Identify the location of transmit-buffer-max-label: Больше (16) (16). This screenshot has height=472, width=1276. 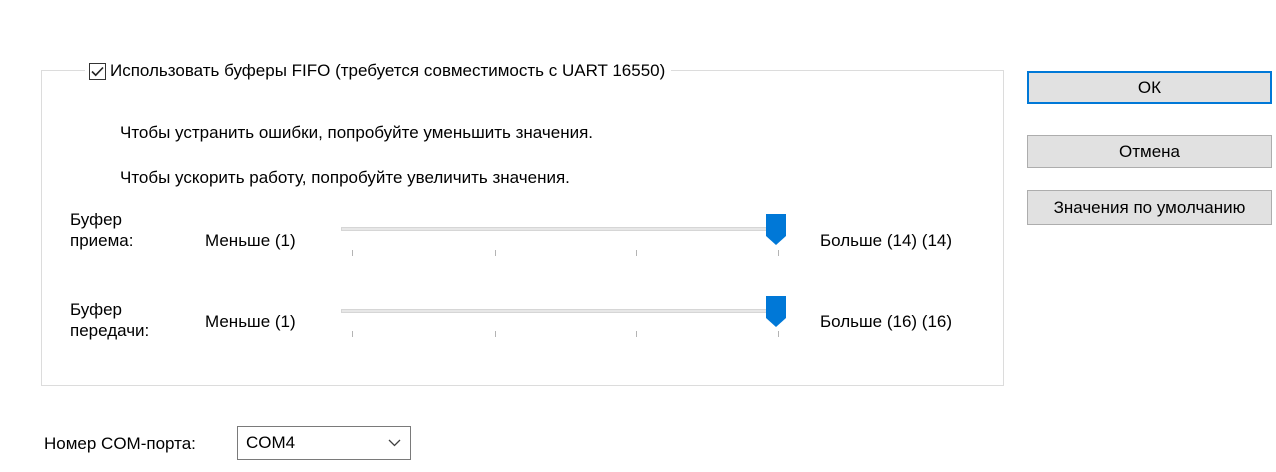
(886, 322).